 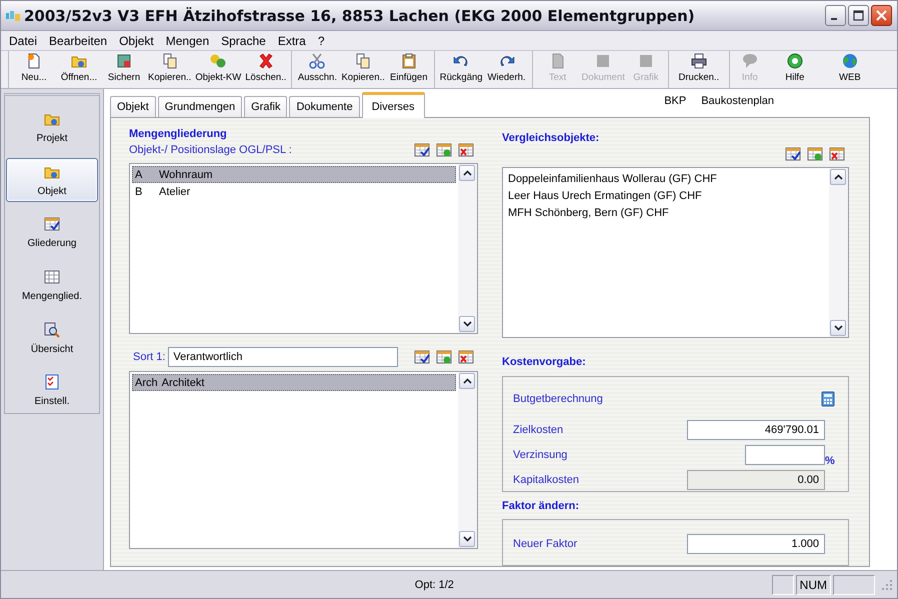 What do you see at coordinates (124, 69) in the screenshot?
I see `toolbar-button: Sichern` at bounding box center [124, 69].